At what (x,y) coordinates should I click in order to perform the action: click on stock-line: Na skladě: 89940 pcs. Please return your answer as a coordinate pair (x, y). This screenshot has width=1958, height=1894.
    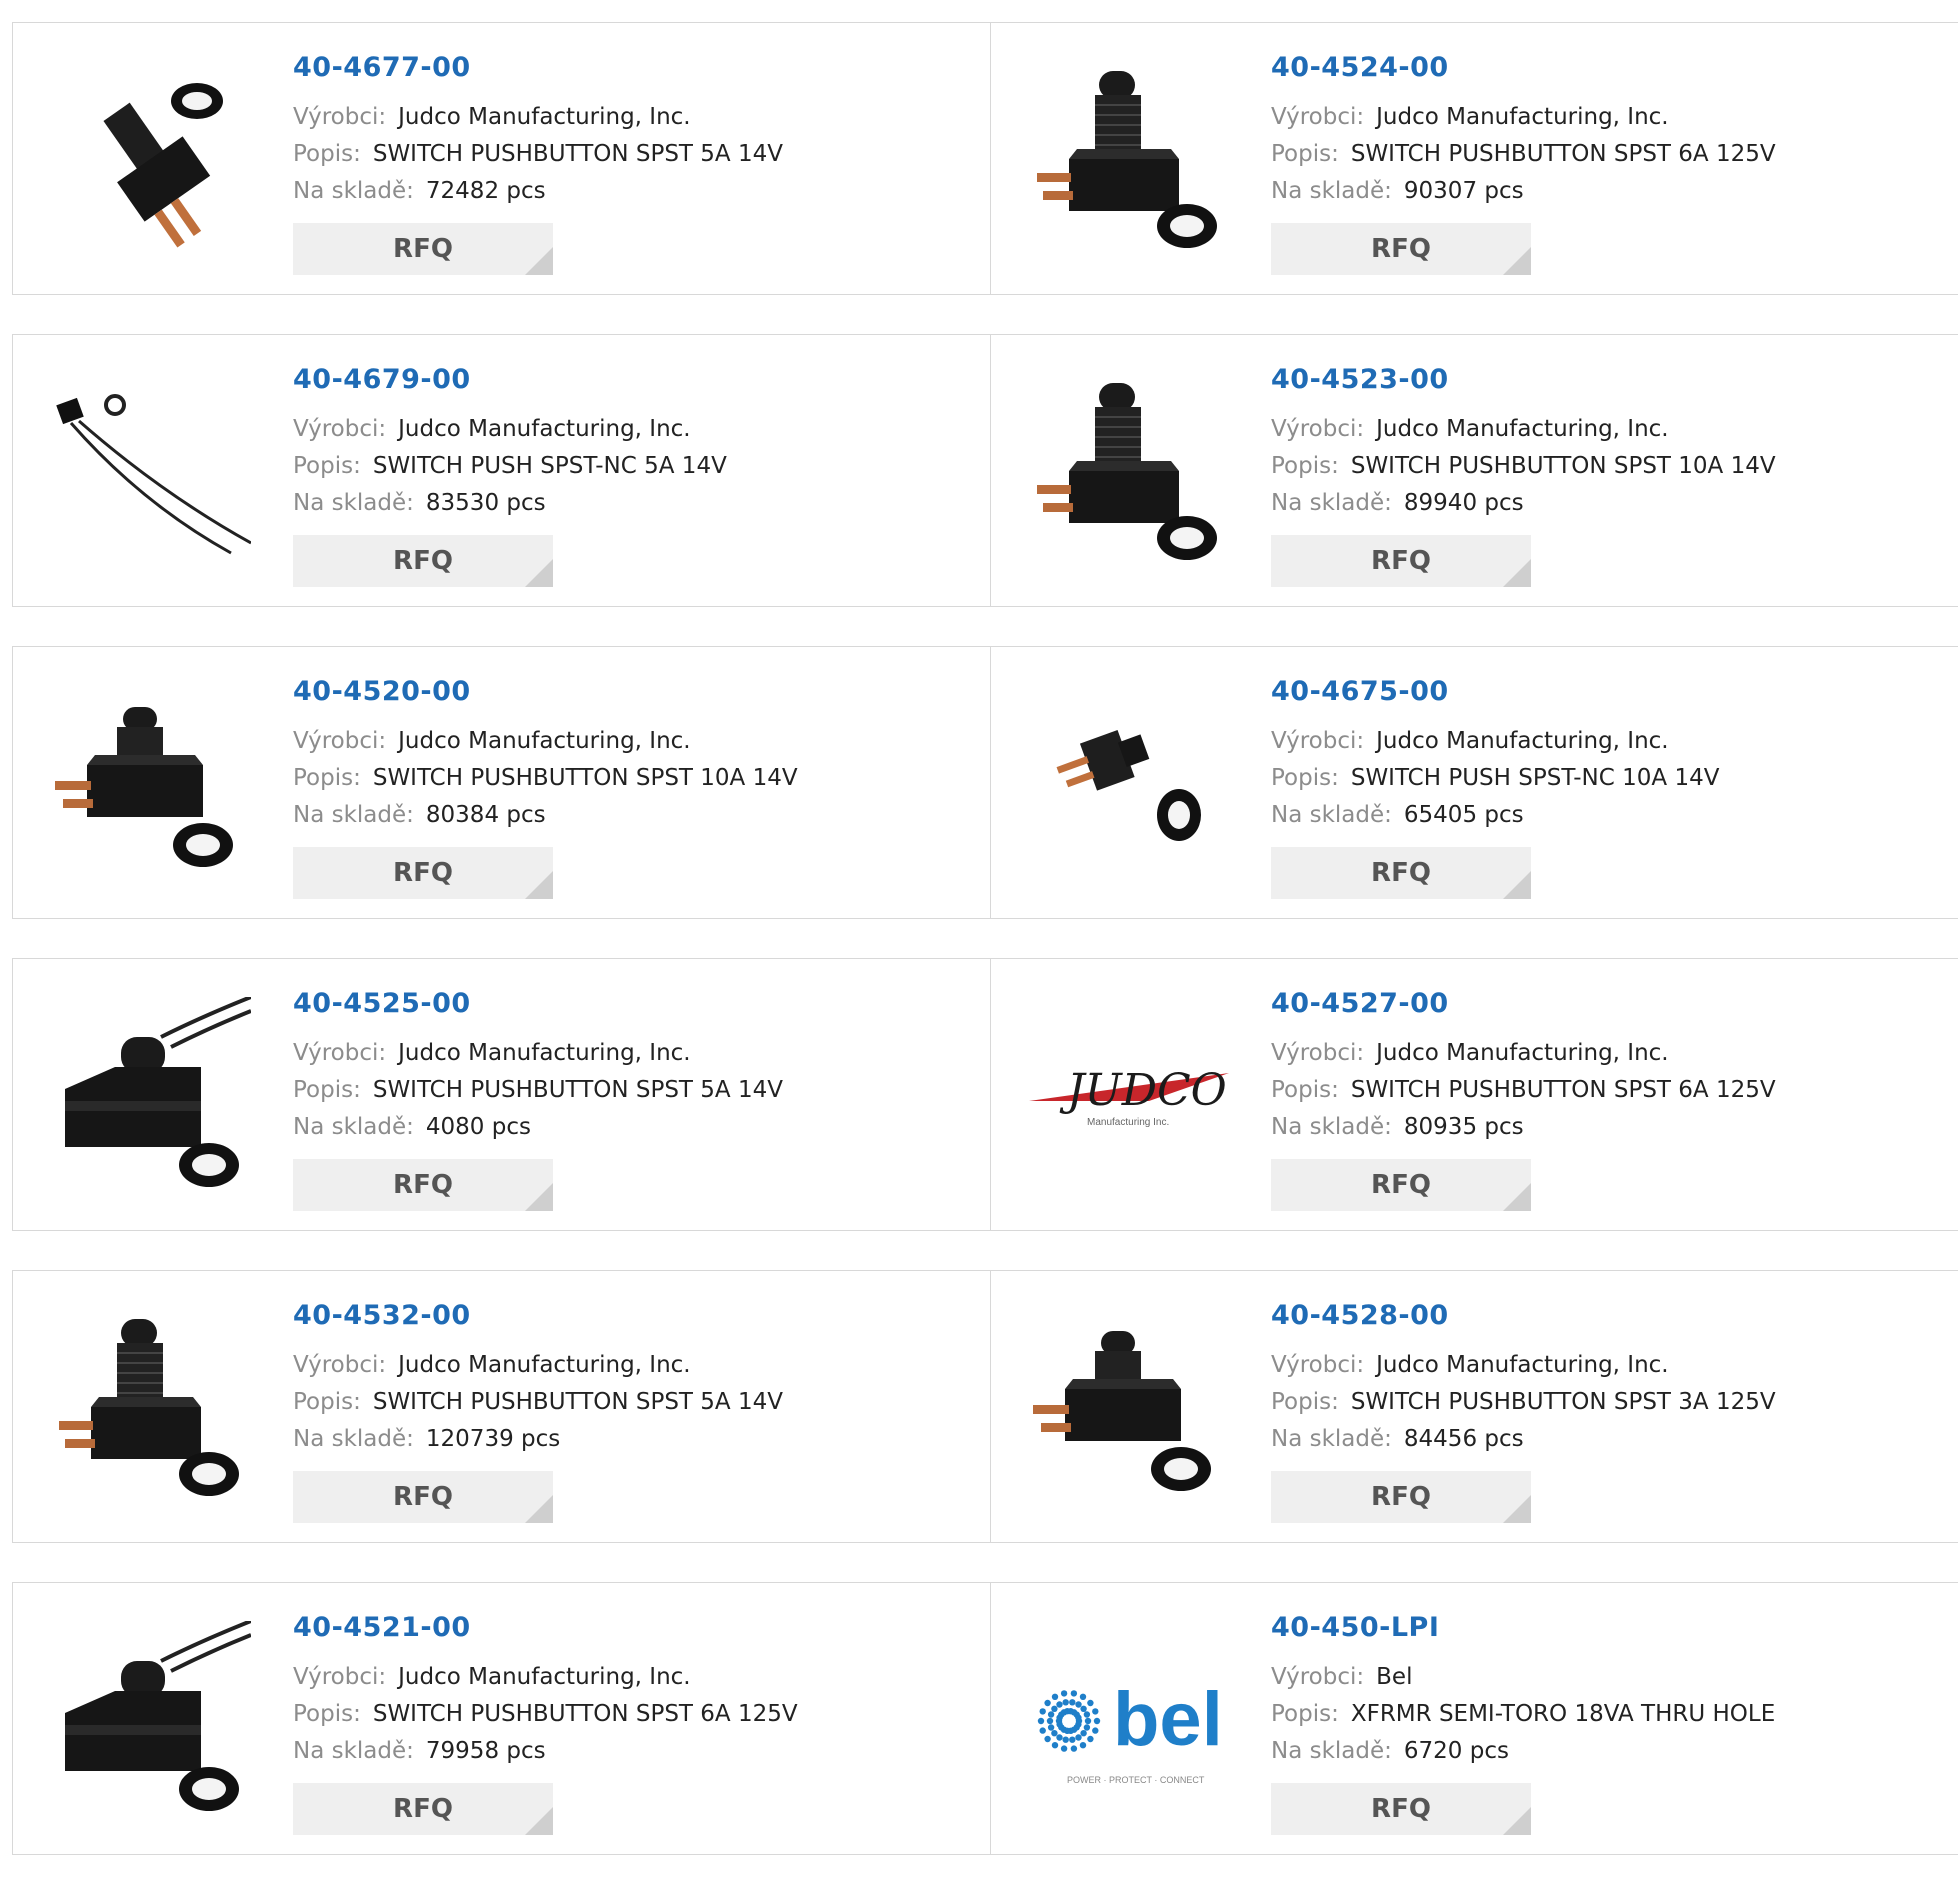
    Looking at the image, I should click on (1523, 503).